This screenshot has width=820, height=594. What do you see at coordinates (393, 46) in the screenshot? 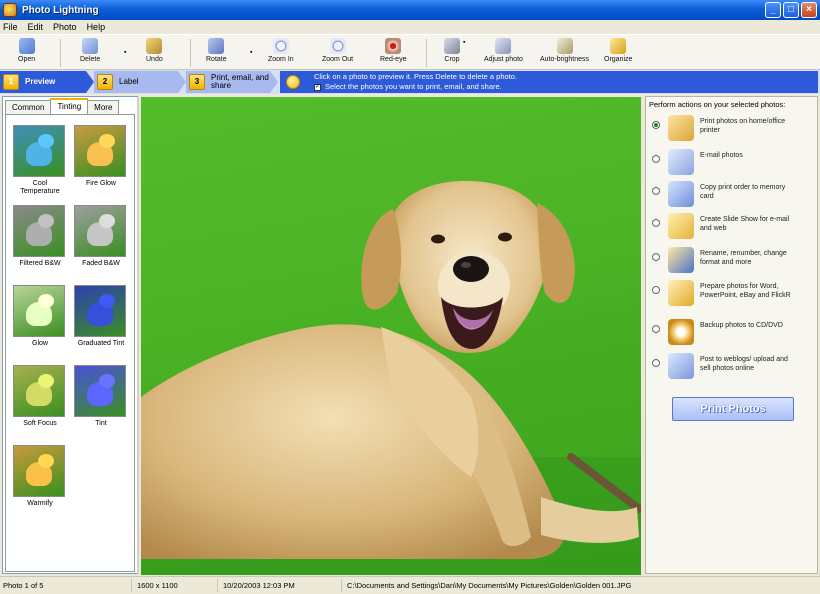
I see `red-eye-icon` at bounding box center [393, 46].